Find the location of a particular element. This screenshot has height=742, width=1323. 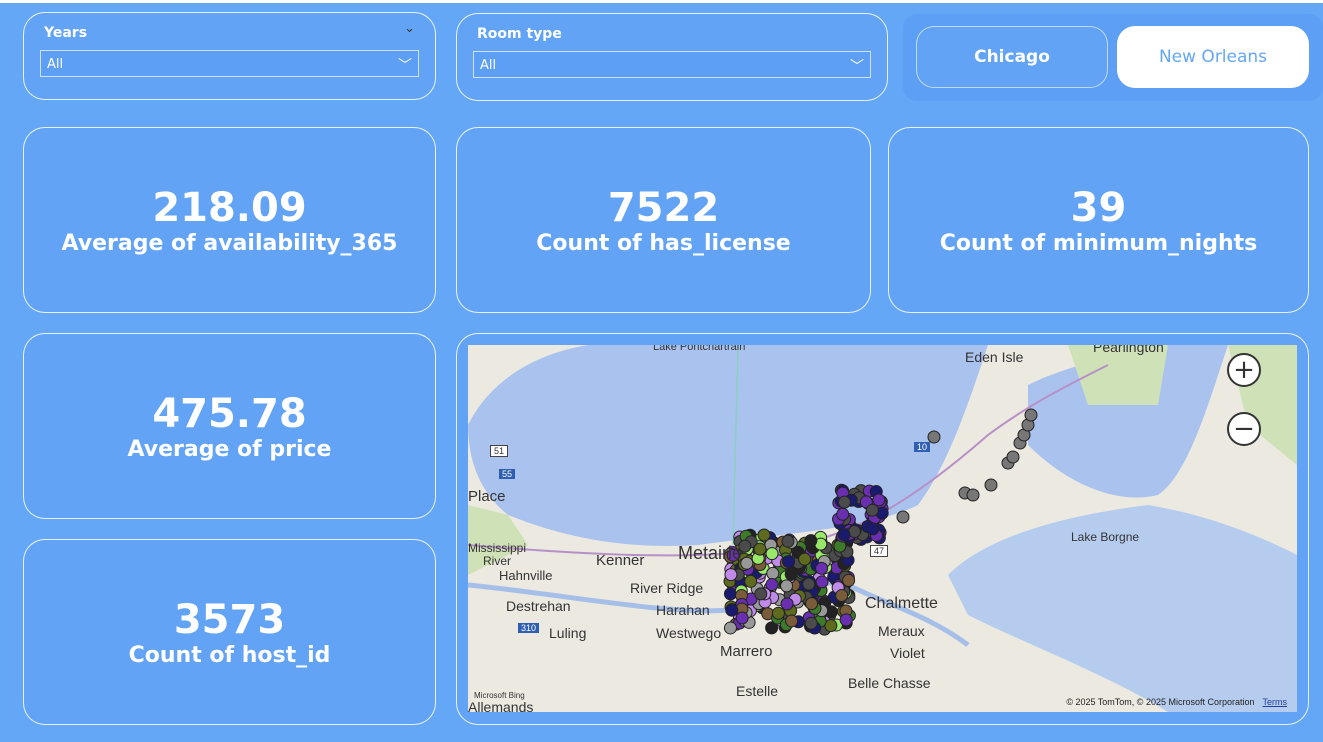

map-label: Belle Chasse is located at coordinates (889, 683).